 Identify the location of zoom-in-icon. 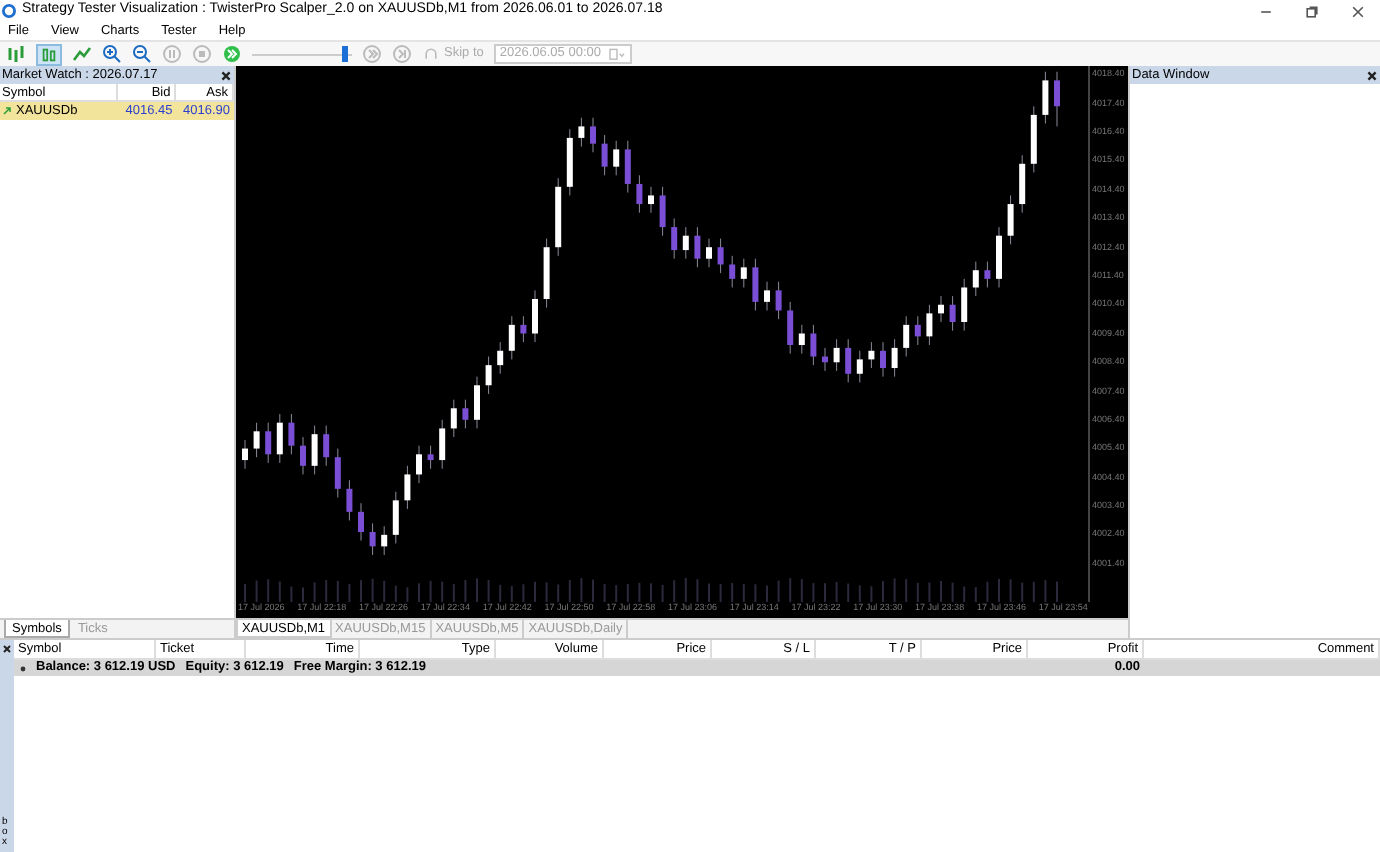
(112, 54).